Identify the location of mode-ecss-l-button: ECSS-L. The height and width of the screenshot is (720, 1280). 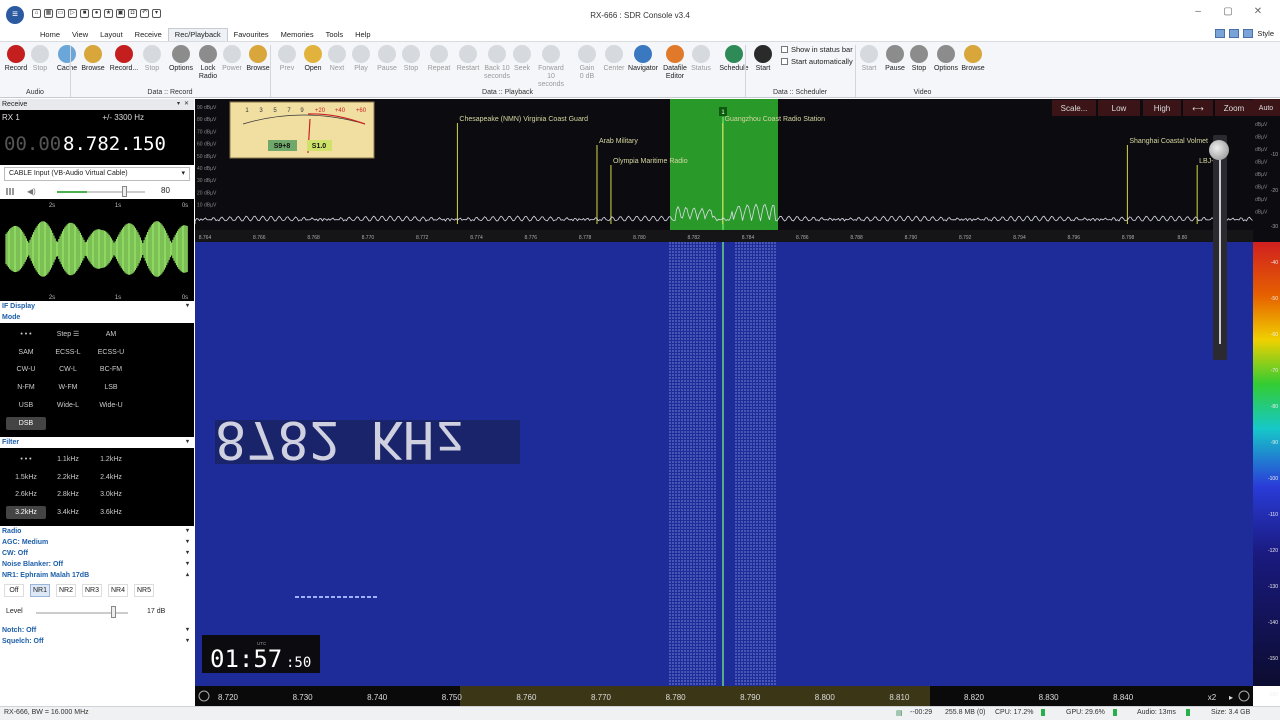
(68, 352).